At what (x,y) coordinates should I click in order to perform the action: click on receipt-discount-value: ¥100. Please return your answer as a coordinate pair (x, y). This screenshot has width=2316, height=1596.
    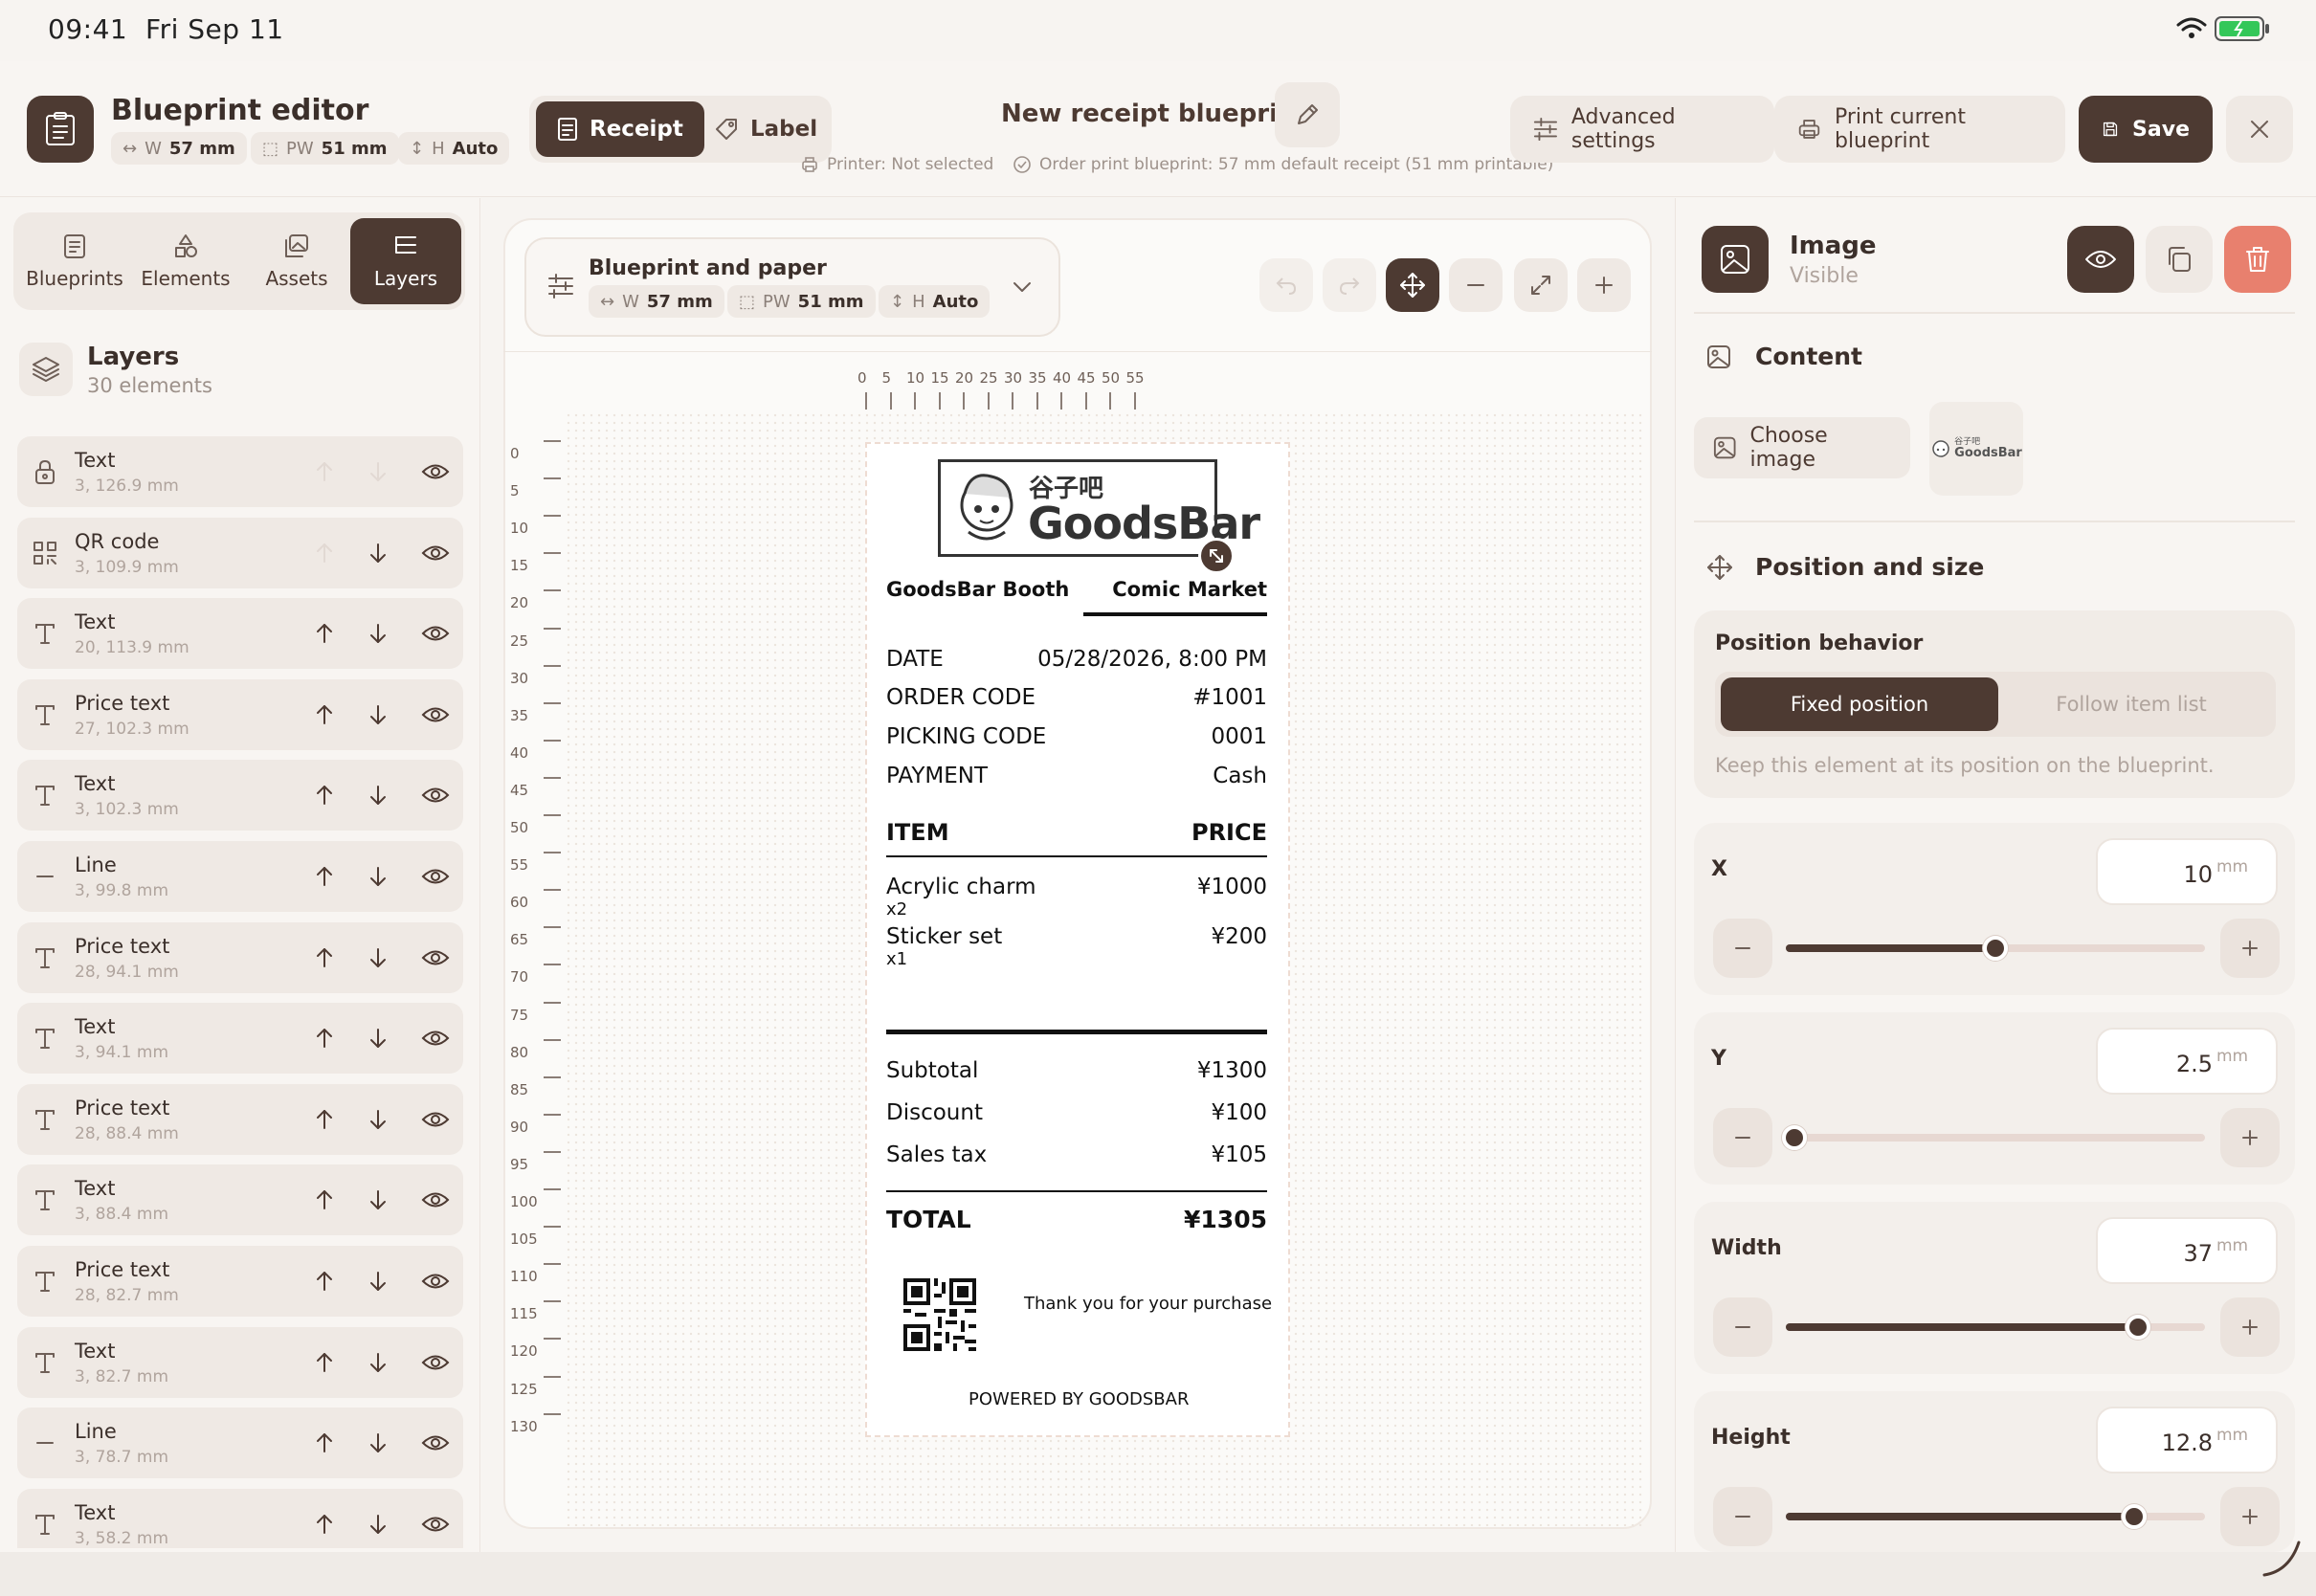
    Looking at the image, I should click on (1184, 1113).